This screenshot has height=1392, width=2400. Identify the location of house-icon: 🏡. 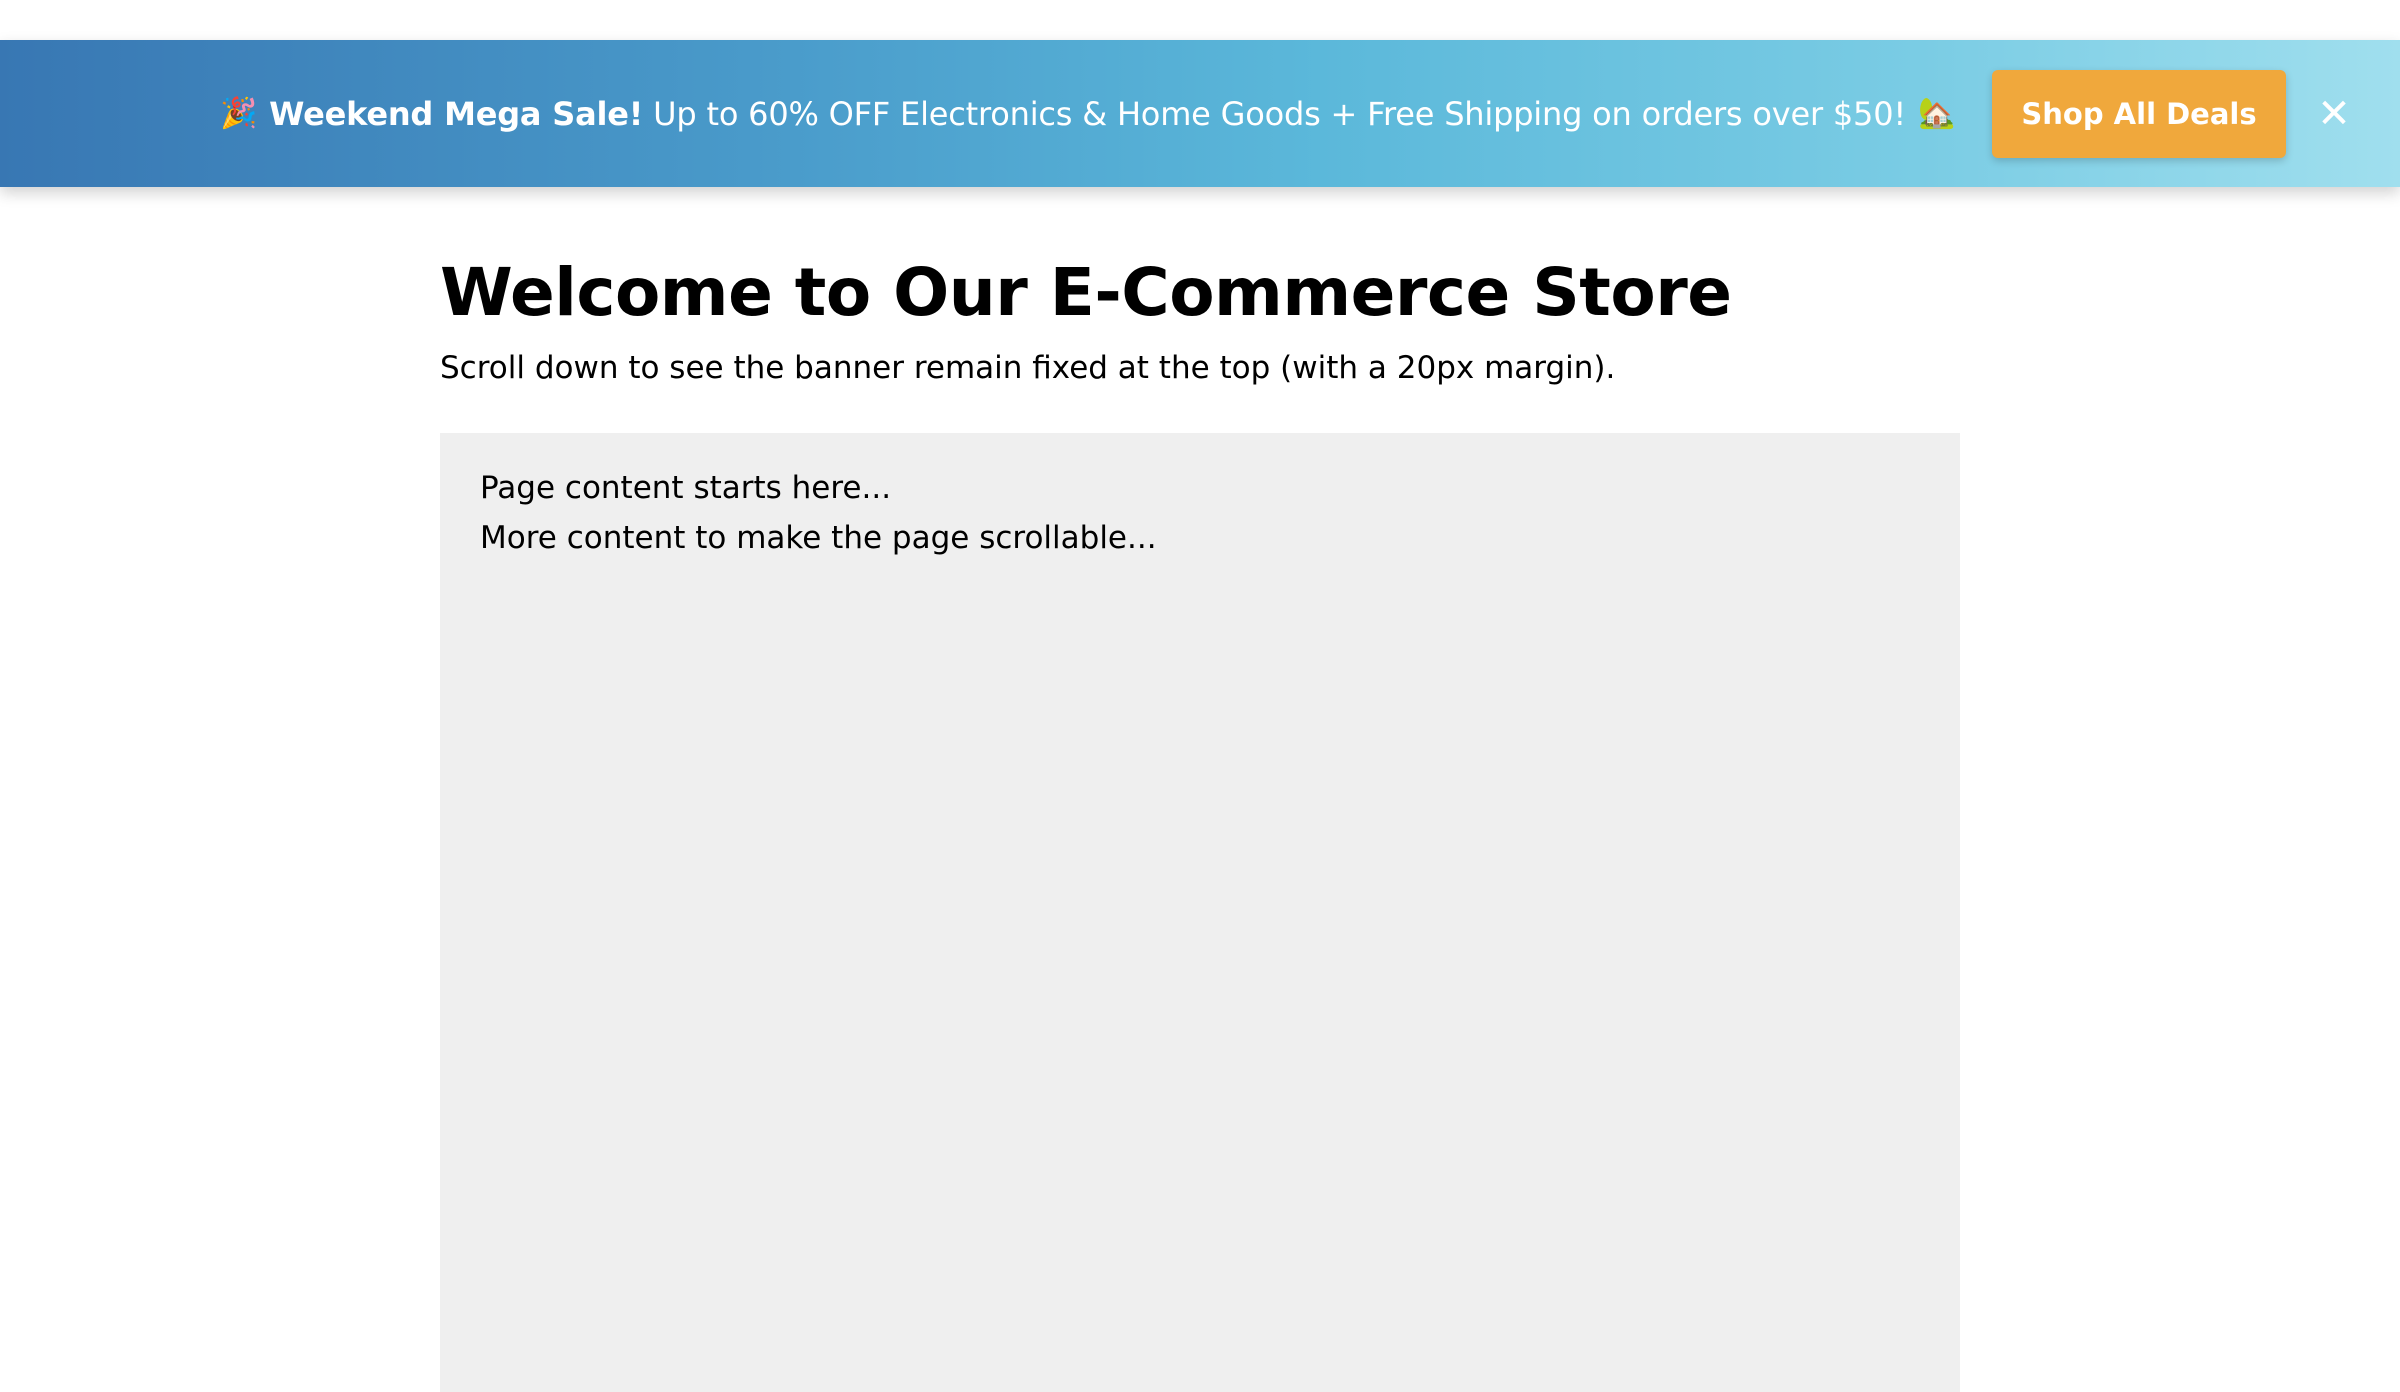
(1937, 113).